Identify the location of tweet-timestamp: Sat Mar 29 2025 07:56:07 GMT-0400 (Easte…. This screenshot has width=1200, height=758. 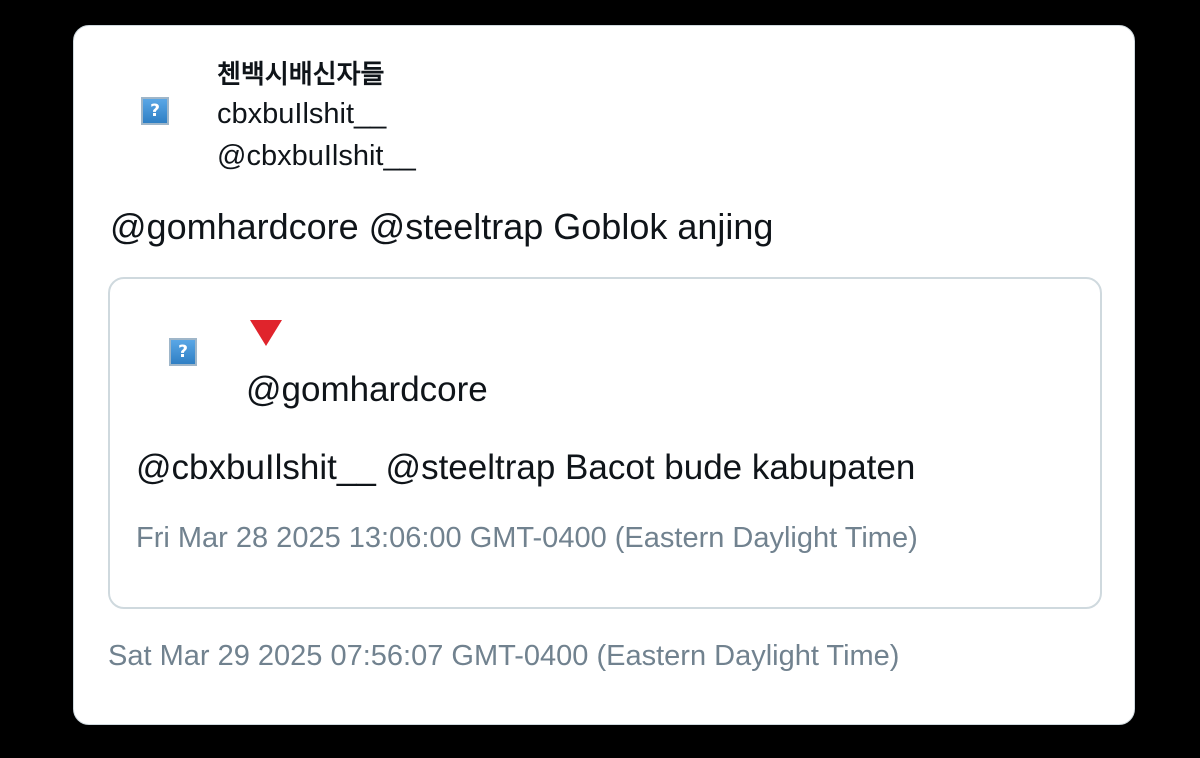
(503, 656).